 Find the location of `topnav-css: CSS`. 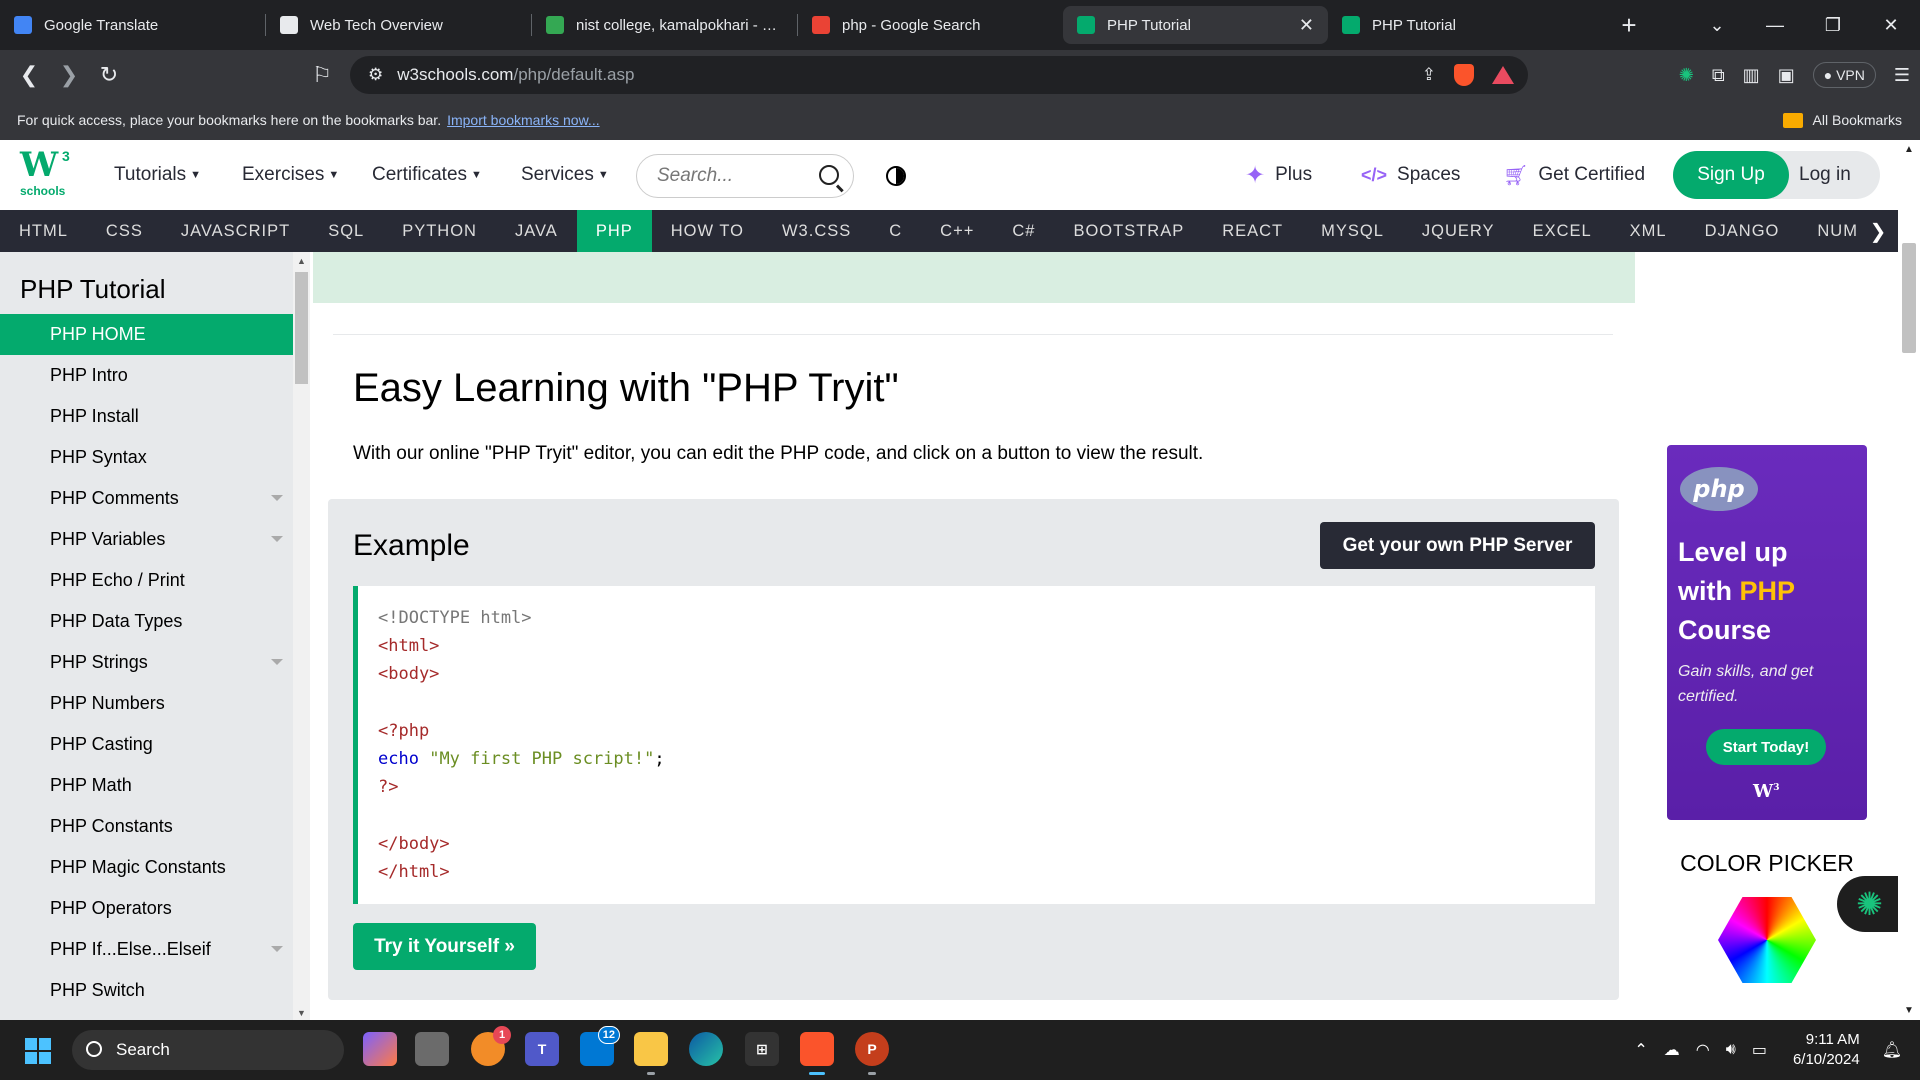

topnav-css: CSS is located at coordinates (124, 231).